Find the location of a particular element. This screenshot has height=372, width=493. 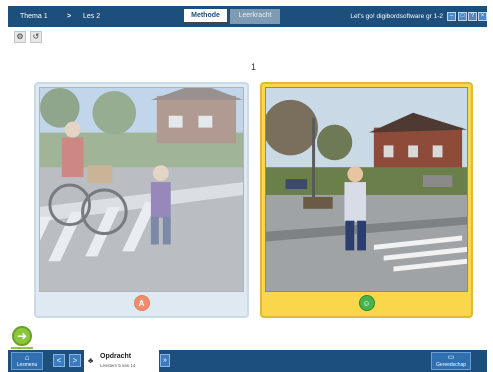

task-title: Opdracht is located at coordinates (116, 356).